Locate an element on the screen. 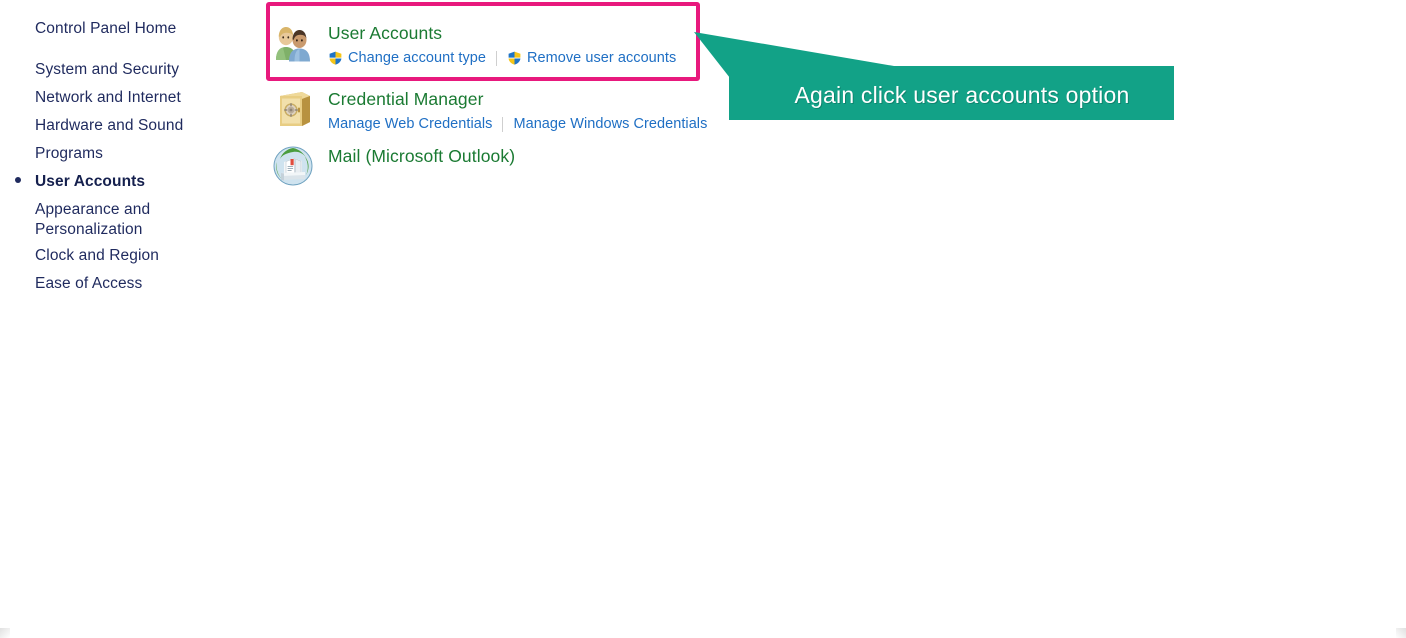 This screenshot has width=1406, height=638. item-title-credential-manager: Credential Manager is located at coordinates (517, 99).